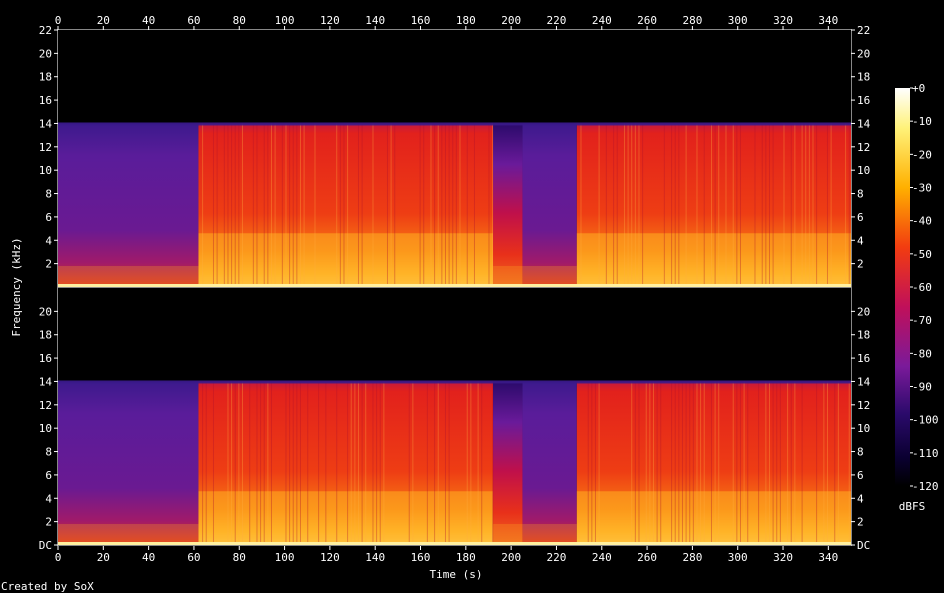 This screenshot has width=944, height=593. Describe the element at coordinates (863, 311) in the screenshot. I see `y-tick-label: 20` at that location.